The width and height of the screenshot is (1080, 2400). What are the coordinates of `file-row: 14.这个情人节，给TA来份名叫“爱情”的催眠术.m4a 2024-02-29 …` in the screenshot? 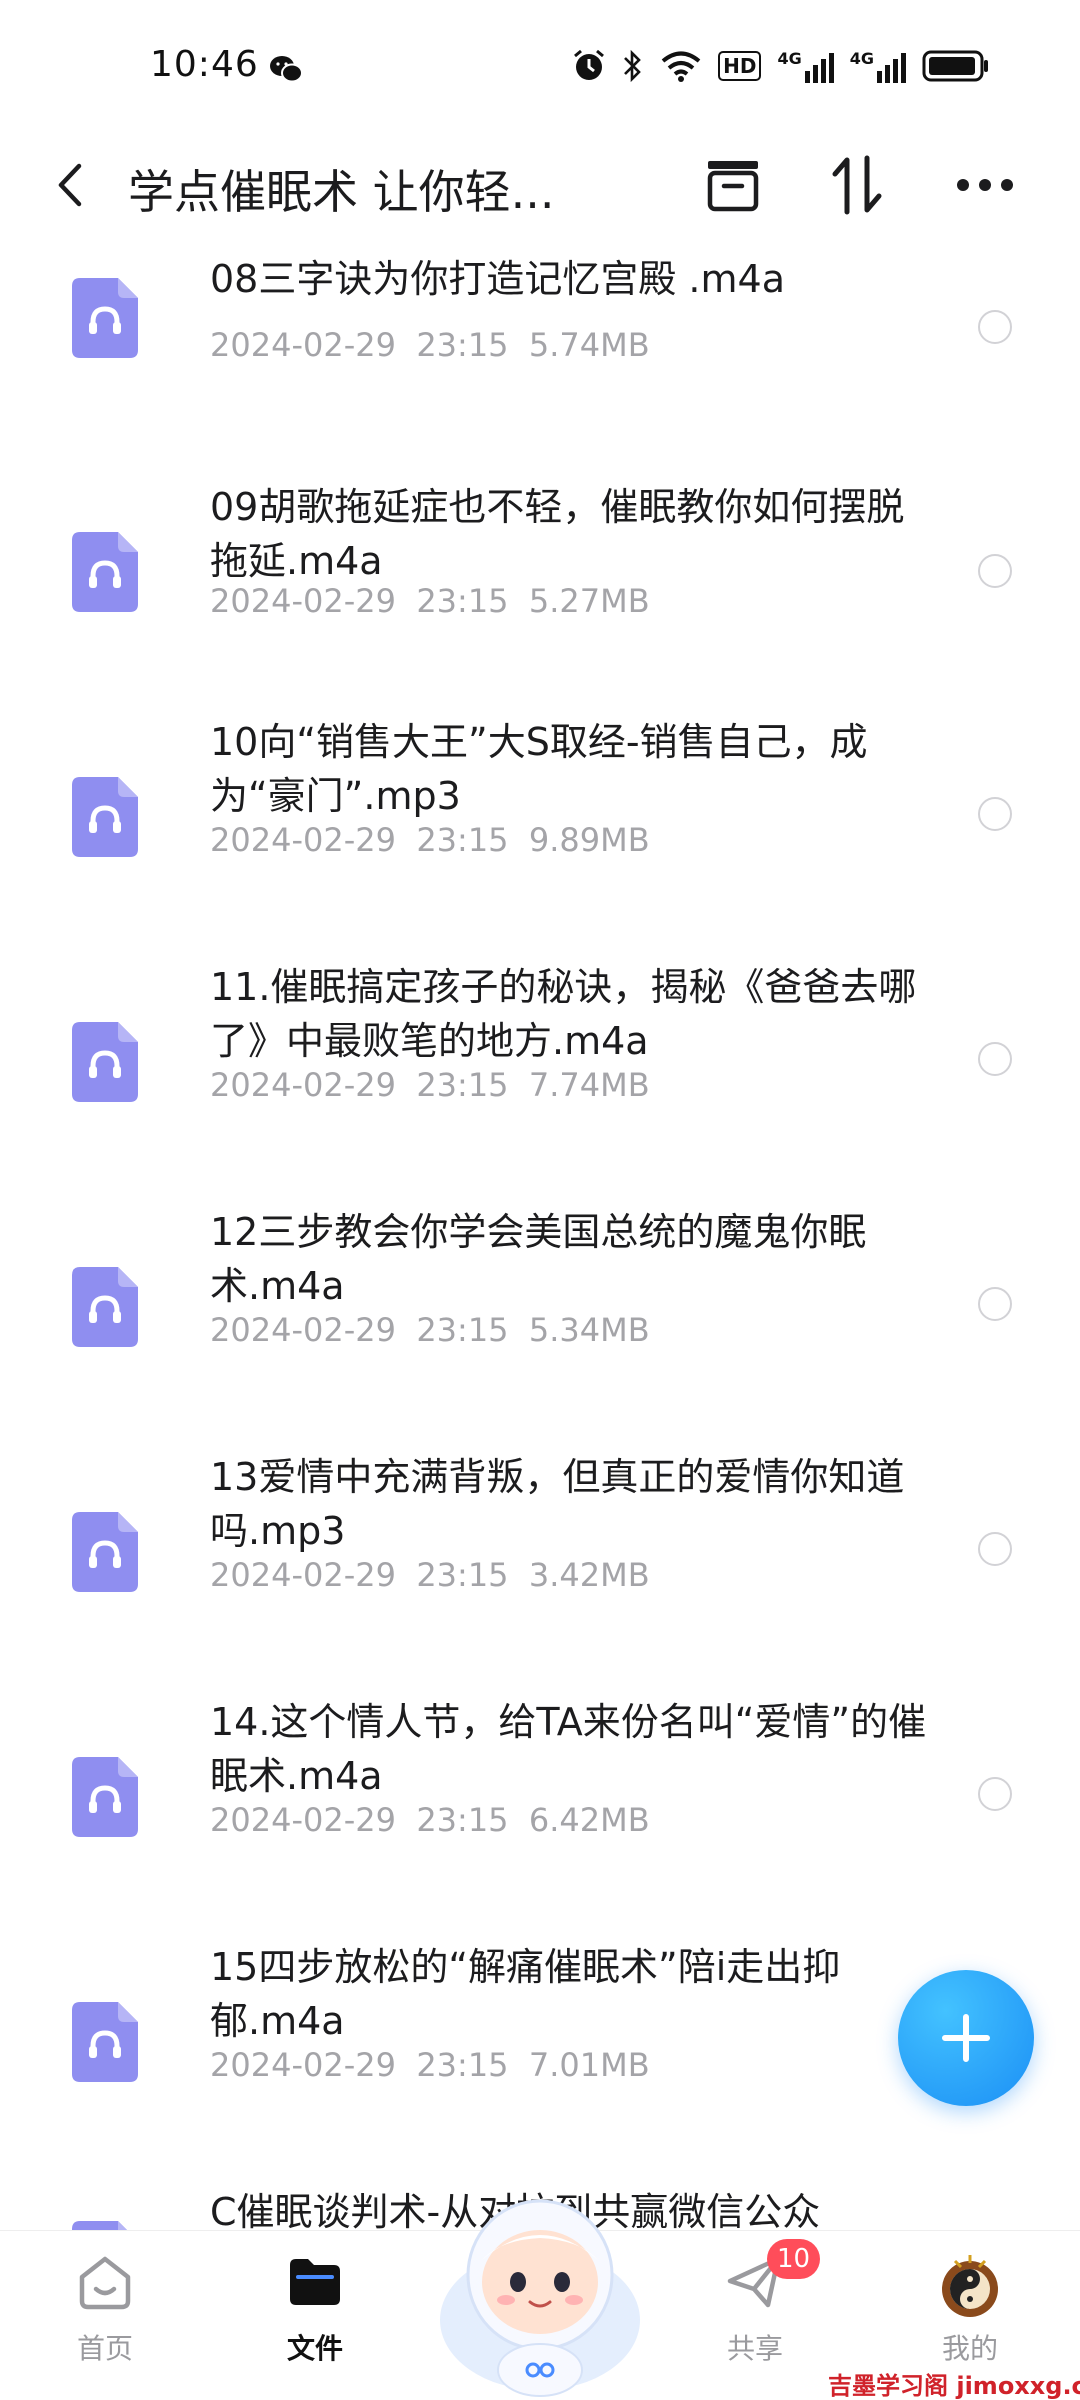 It's located at (540, 1787).